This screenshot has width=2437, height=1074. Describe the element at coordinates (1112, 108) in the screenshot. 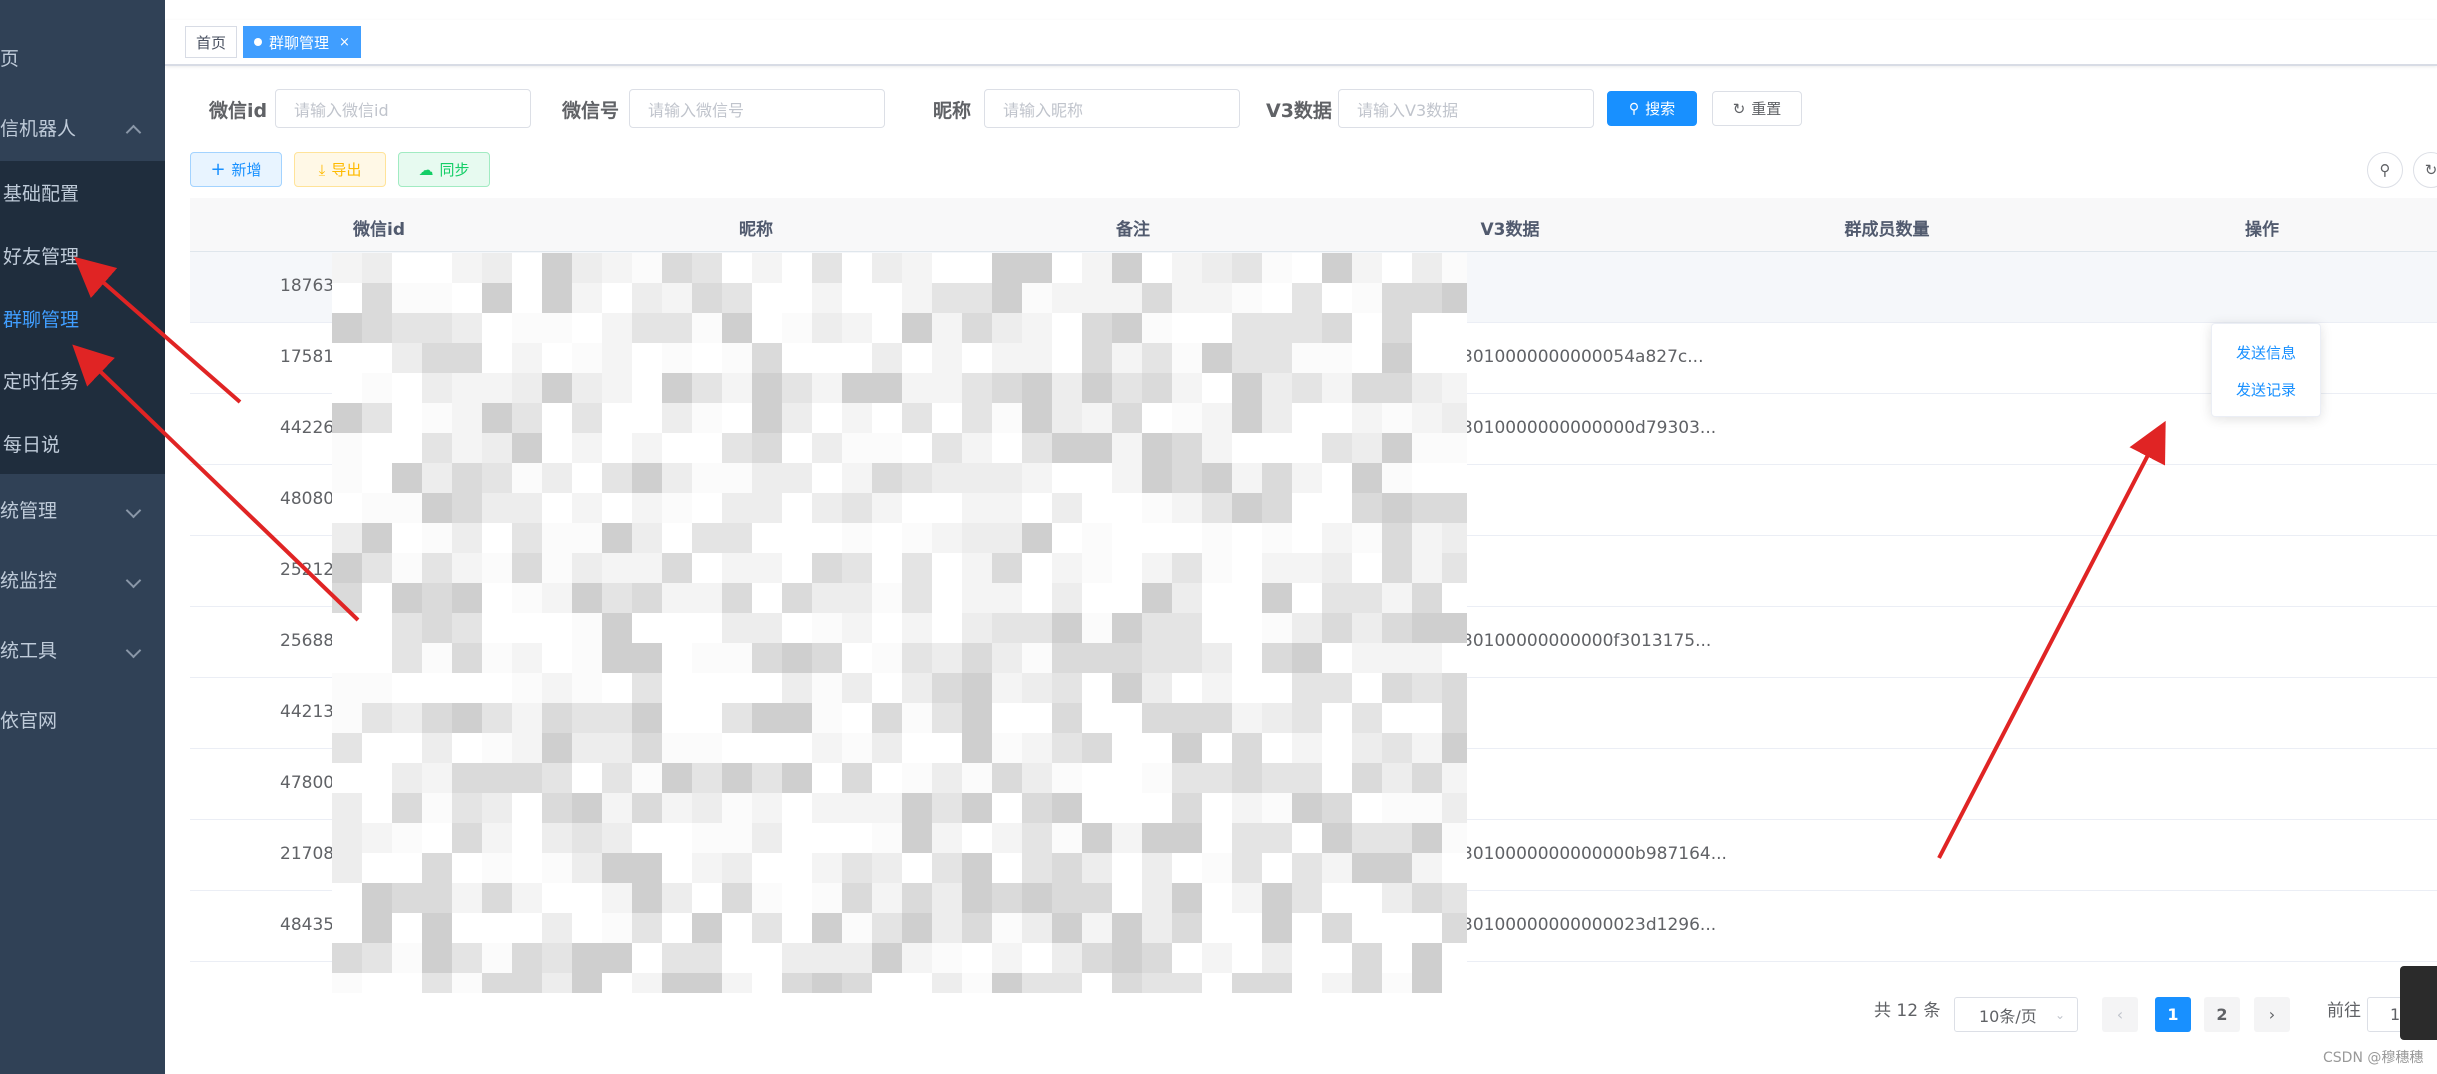

I see `nickname-input: 请输入昵称` at that location.